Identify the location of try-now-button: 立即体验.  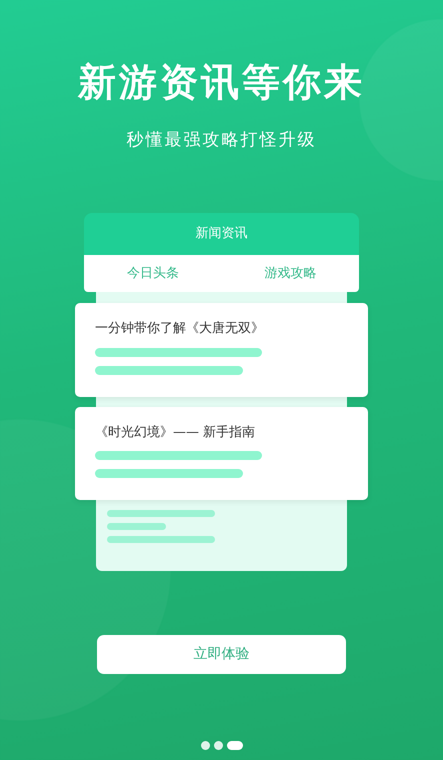
(221, 654).